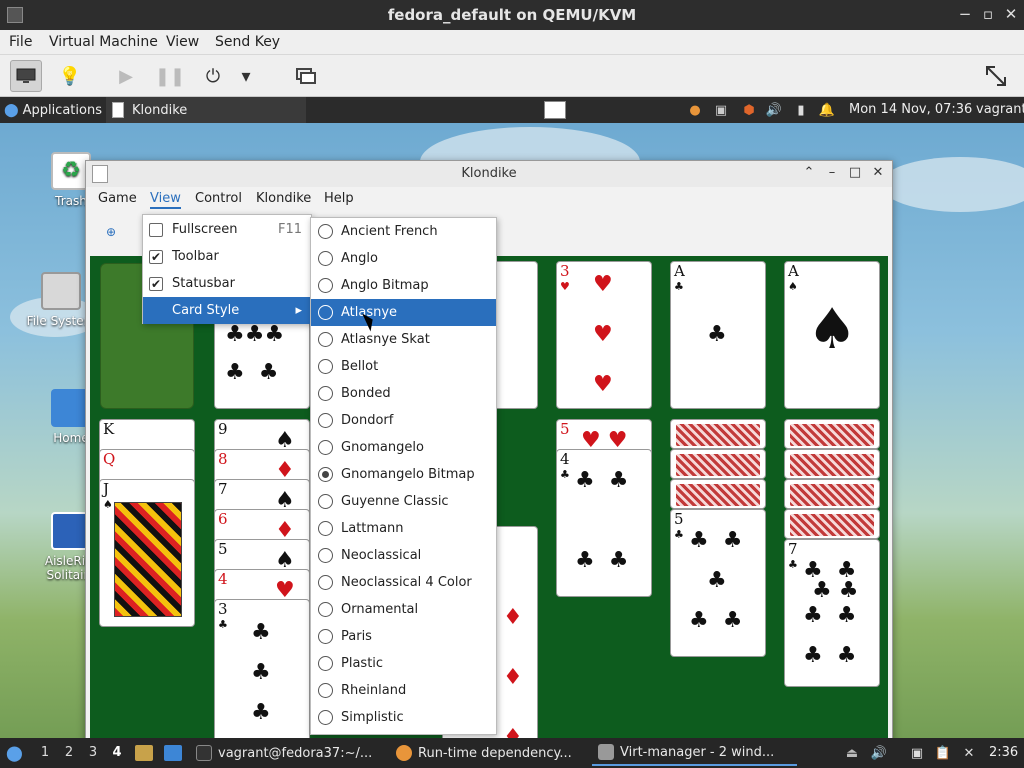 The image size is (1024, 768). I want to click on menu-klondike: Klondike, so click(283, 198).